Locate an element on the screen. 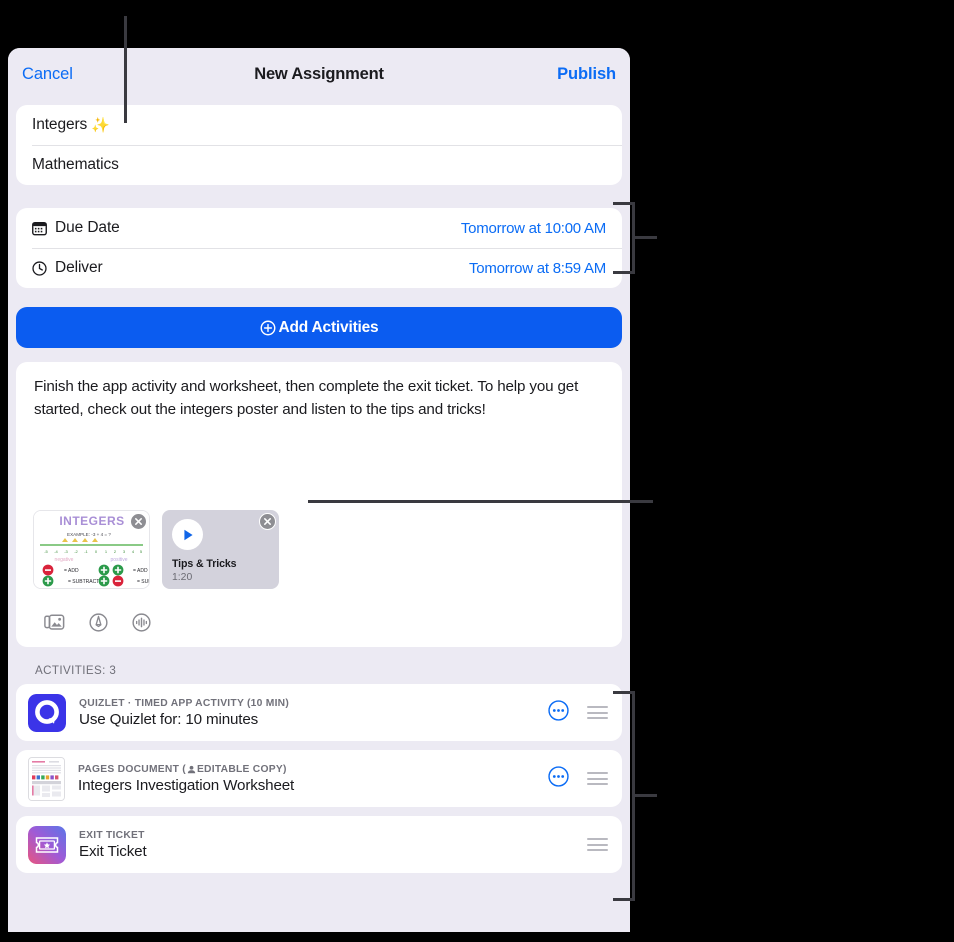 This screenshot has width=954, height=942. deliver-row: Deliver Tomorrow at 8:59 AM is located at coordinates (319, 268).